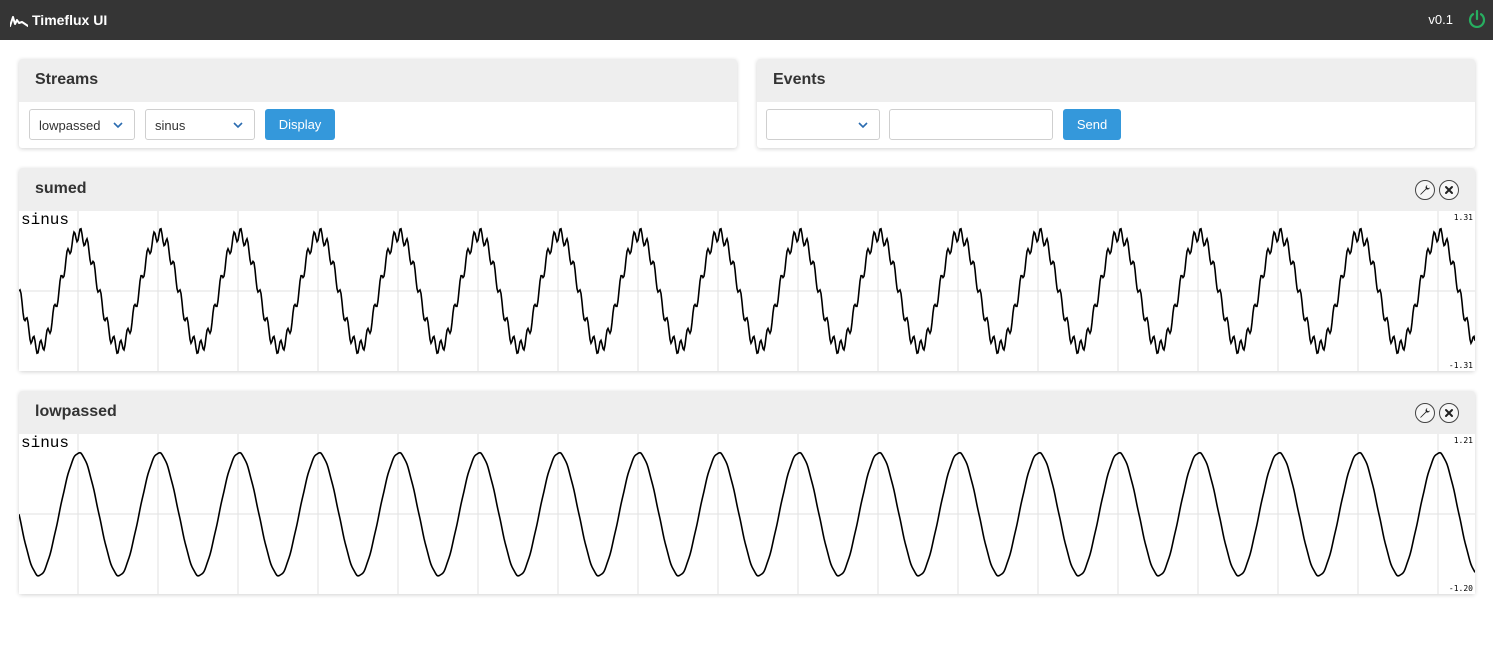 This screenshot has height=657, width=1493. Describe the element at coordinates (61, 188) in the screenshot. I see `plot-panel-title: sumed` at that location.